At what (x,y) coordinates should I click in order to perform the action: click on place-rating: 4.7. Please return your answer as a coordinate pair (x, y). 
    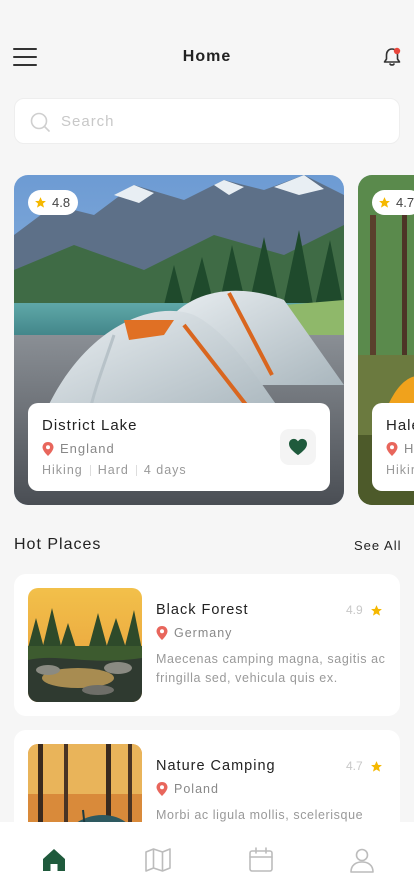
    Looking at the image, I should click on (364, 766).